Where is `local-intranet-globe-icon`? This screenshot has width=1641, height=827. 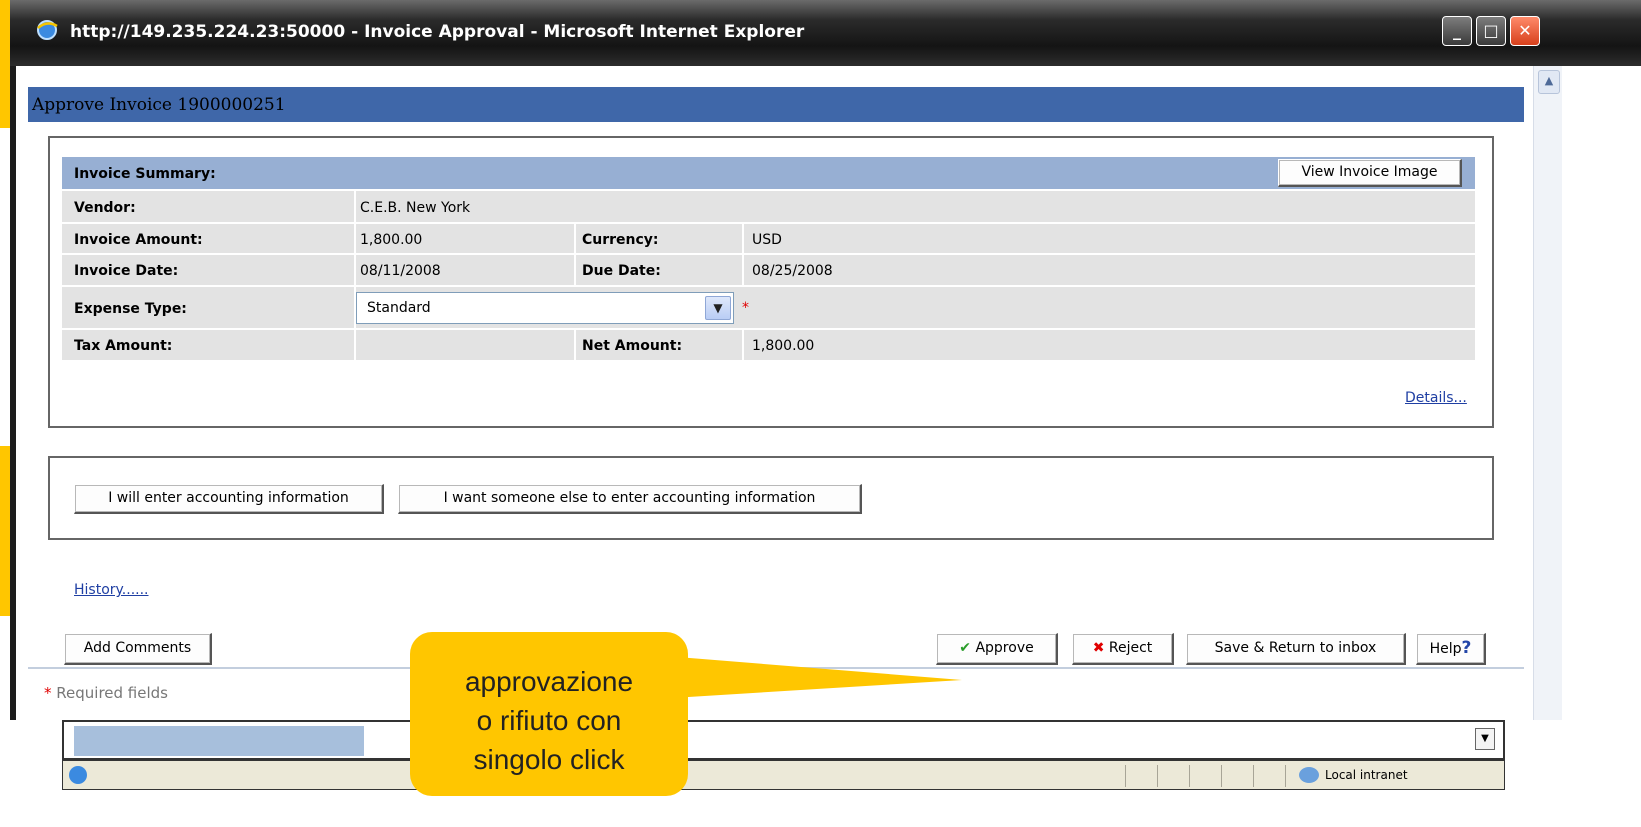 local-intranet-globe-icon is located at coordinates (1309, 775).